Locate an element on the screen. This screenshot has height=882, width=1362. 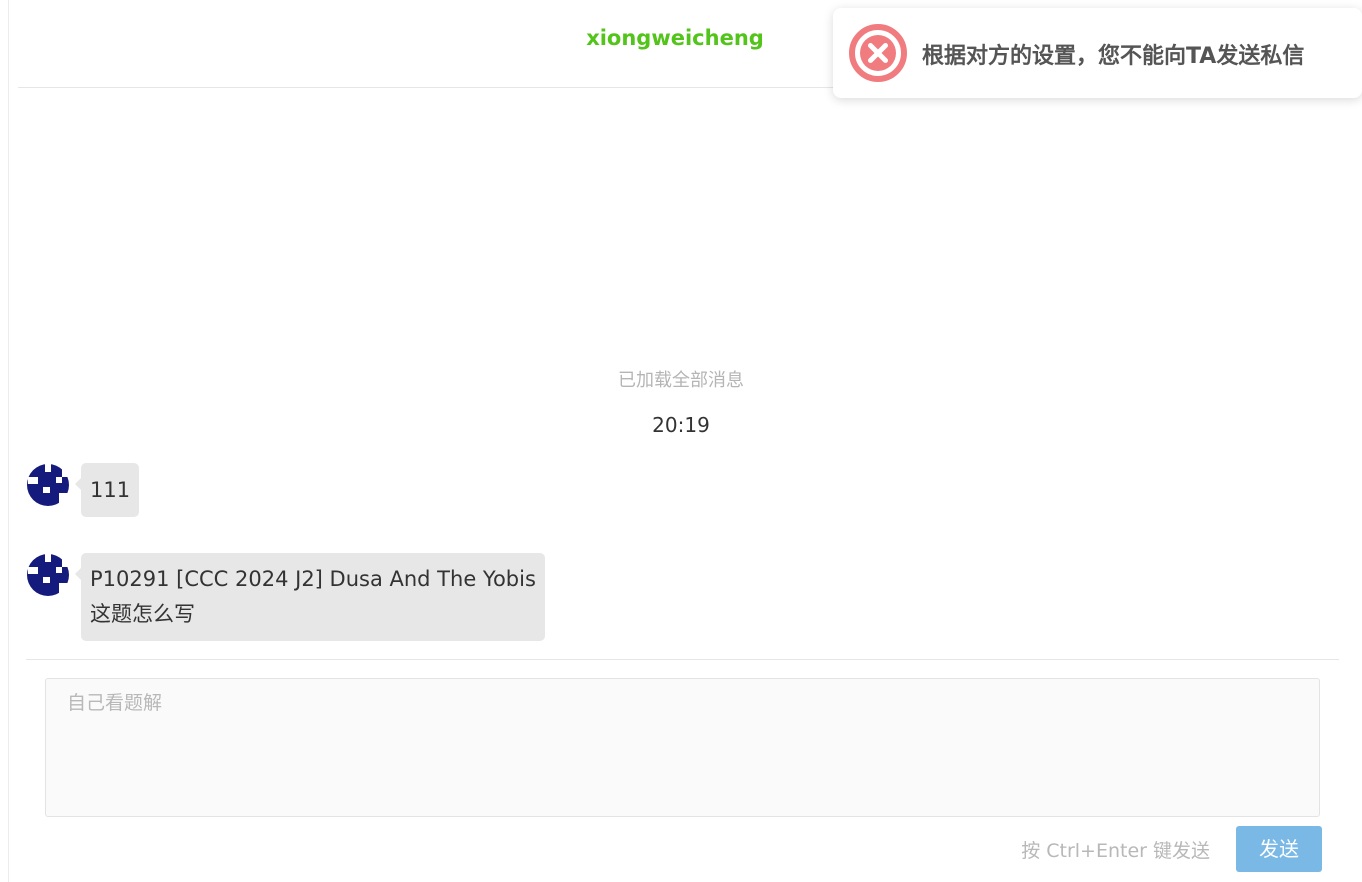
error-toast: 根据对方的设置，您不能向TA发送私信 is located at coordinates (1097, 53).